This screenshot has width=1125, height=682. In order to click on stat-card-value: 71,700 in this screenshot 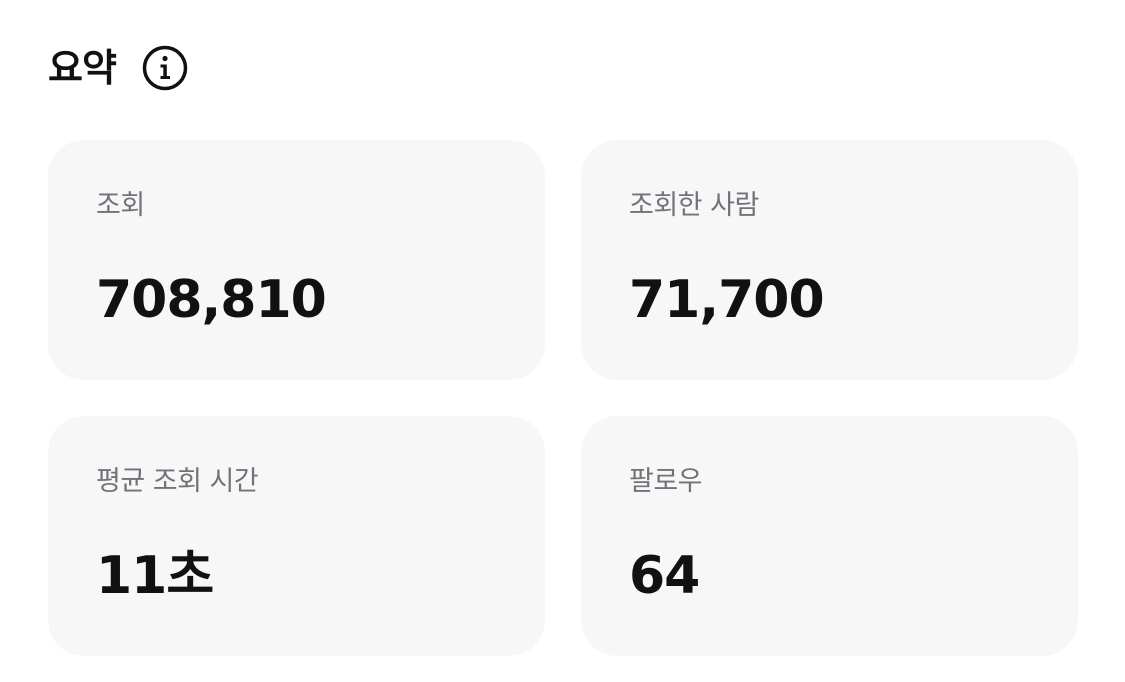, I will do `click(727, 300)`.